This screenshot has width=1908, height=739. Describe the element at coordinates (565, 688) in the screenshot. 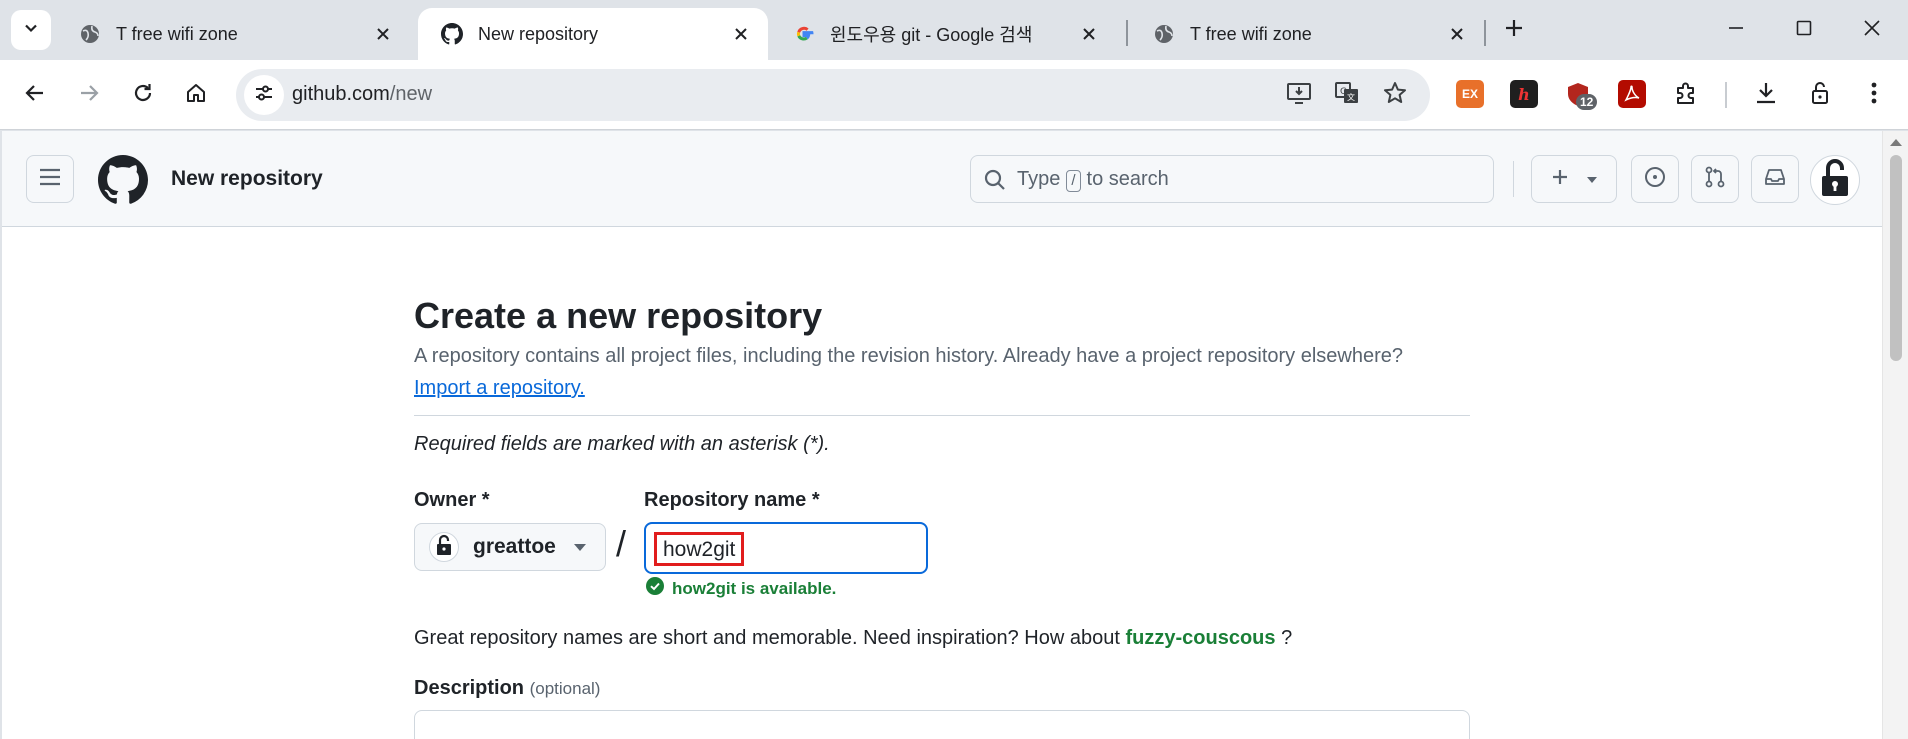

I see `optional-hint: (optional)` at that location.